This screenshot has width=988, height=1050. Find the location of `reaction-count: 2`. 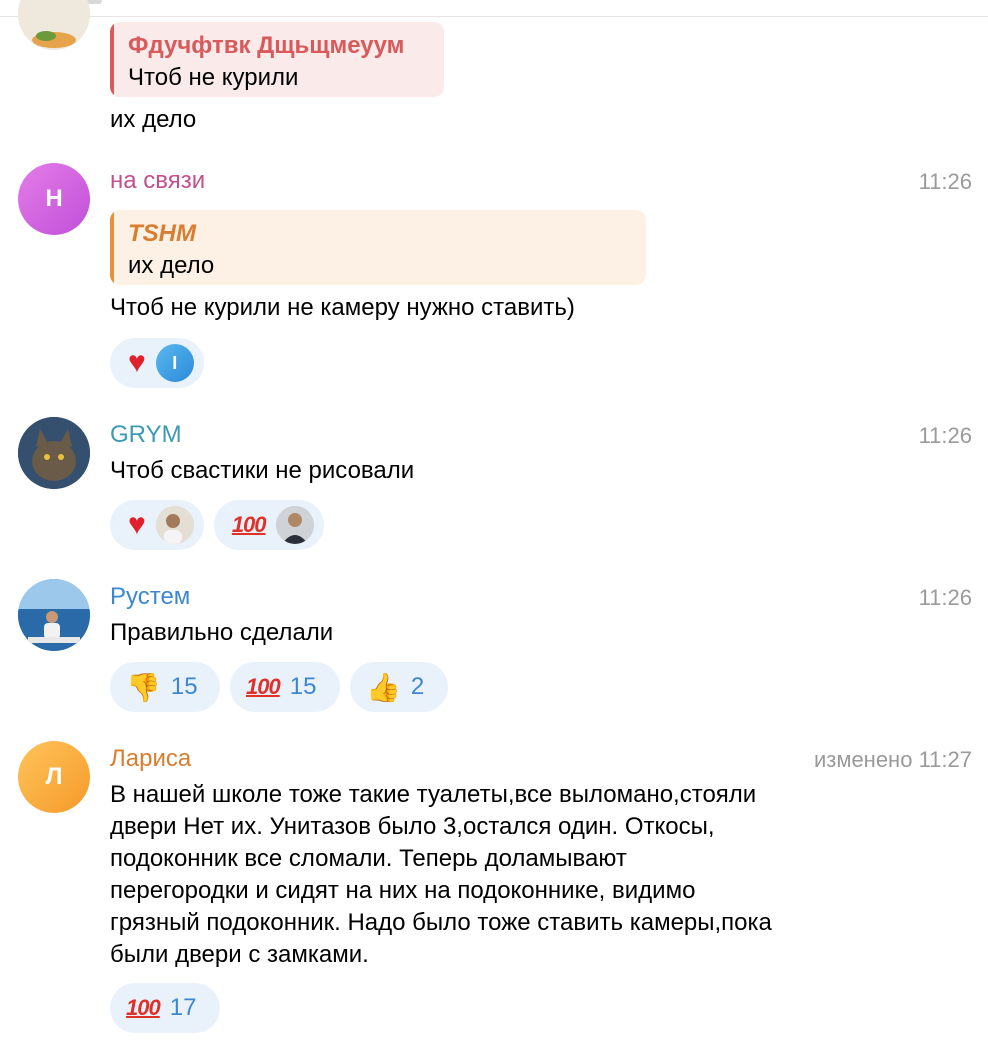

reaction-count: 2 is located at coordinates (417, 686).